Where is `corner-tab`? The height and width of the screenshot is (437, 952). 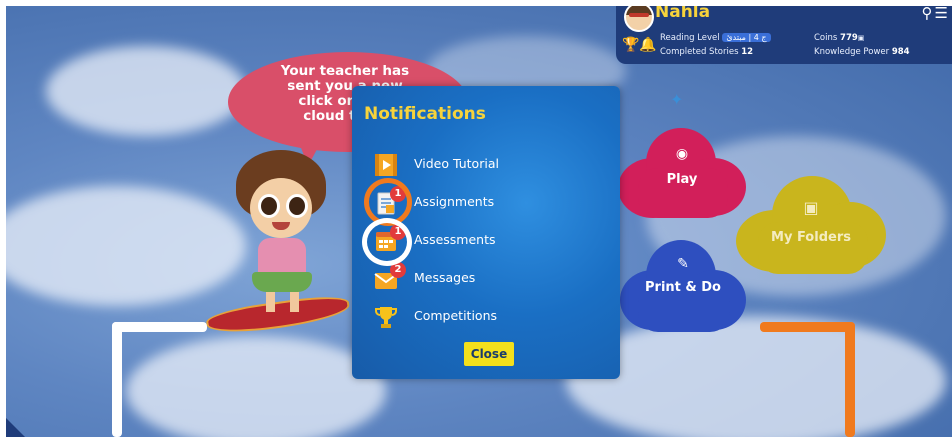 corner-tab is located at coordinates (15, 424).